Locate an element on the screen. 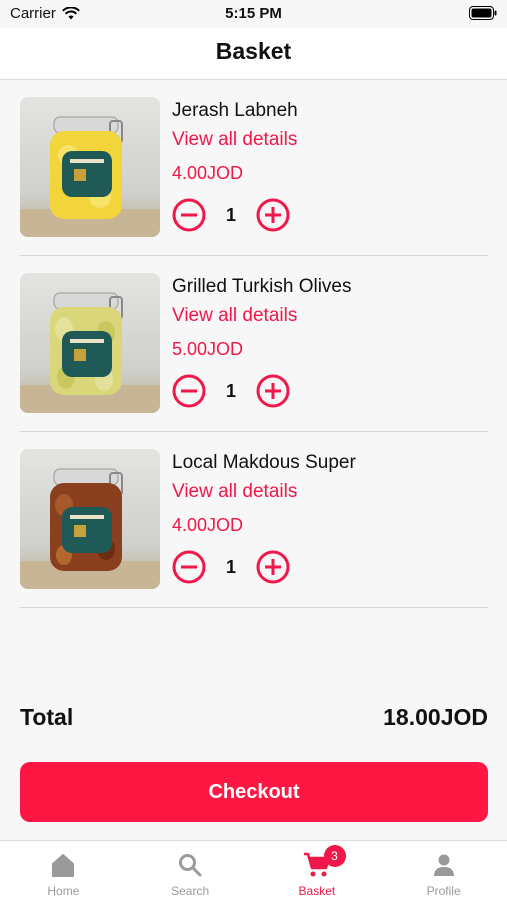  product-name: Local Makdous Super is located at coordinates (264, 462).